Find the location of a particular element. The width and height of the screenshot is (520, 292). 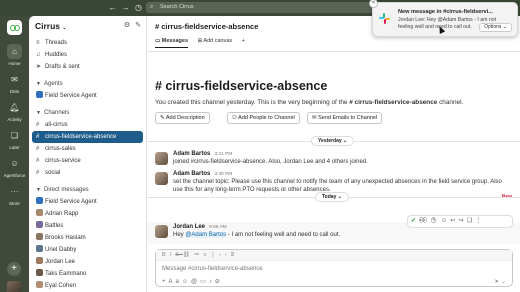

sidebar-item-agent: Field Service Agent is located at coordinates (87, 96).